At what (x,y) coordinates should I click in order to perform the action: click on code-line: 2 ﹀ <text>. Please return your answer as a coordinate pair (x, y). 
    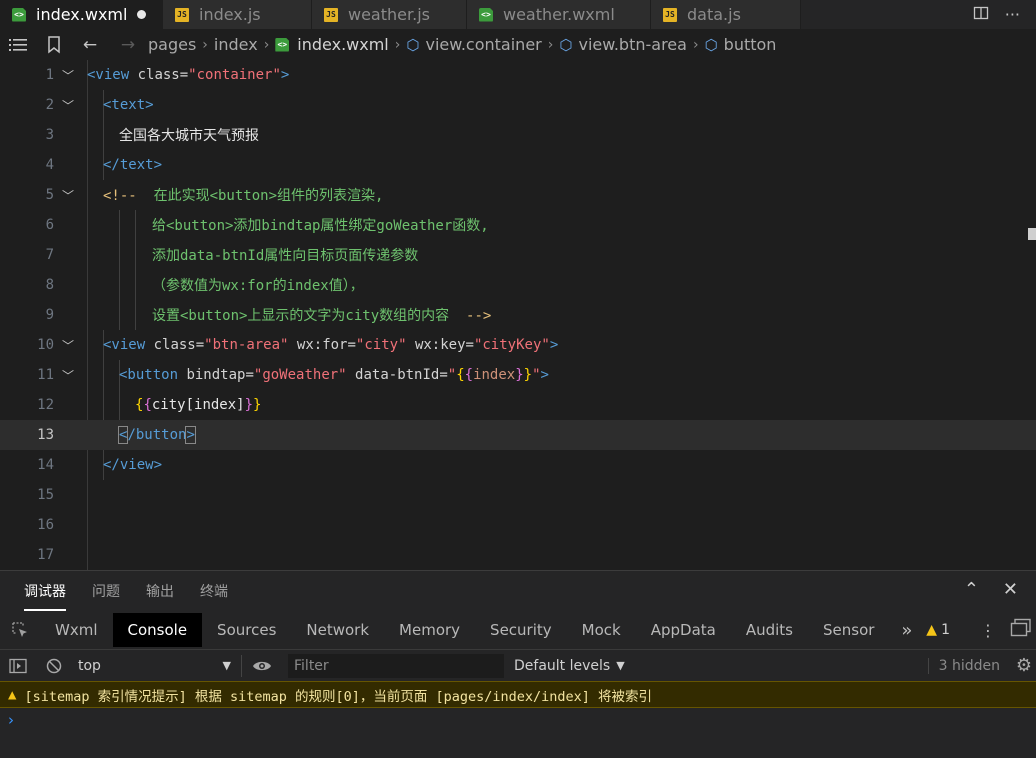
    Looking at the image, I should click on (518, 105).